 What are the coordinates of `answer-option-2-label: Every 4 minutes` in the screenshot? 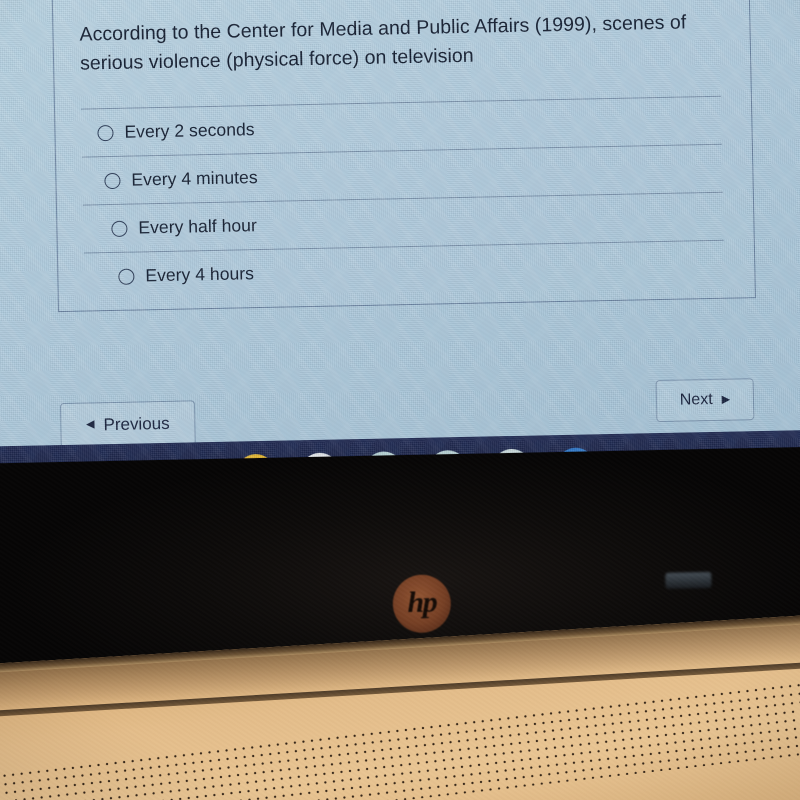 It's located at (194, 178).